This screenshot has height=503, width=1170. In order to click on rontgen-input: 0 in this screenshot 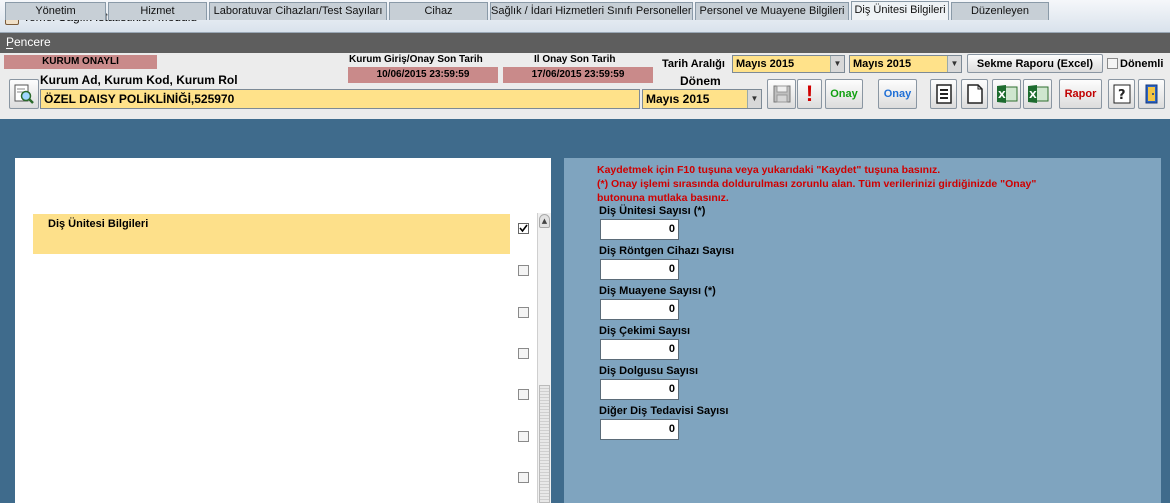, I will do `click(639, 269)`.